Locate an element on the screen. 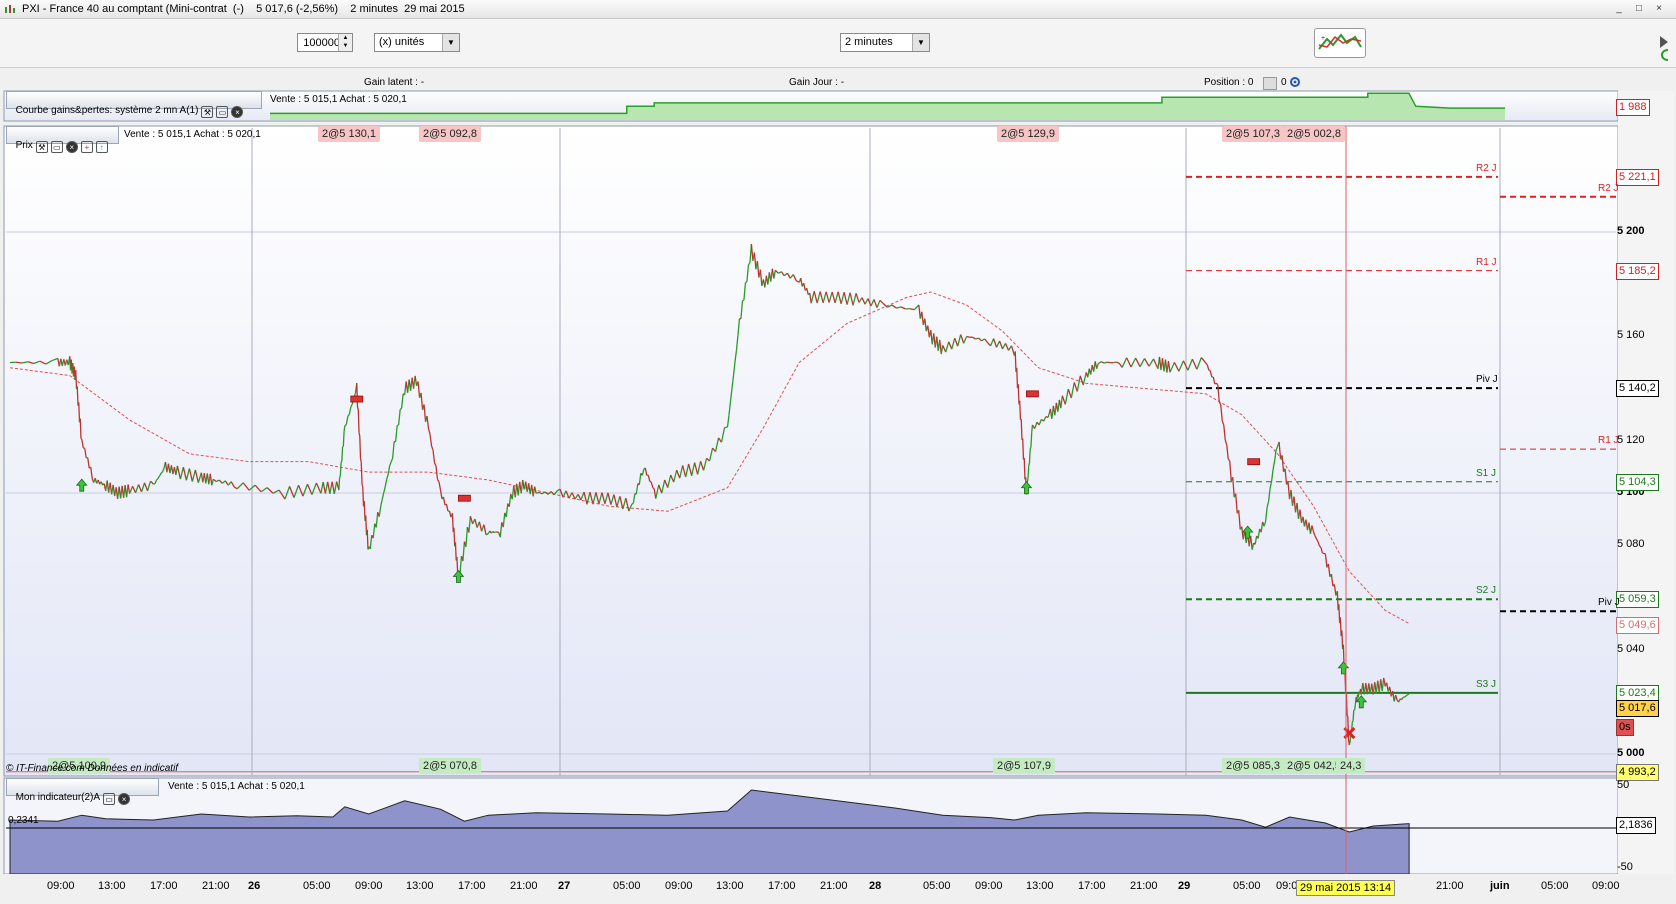 Image resolution: width=1676 pixels, height=904 pixels. price-axis-box: 0s is located at coordinates (1625, 727).